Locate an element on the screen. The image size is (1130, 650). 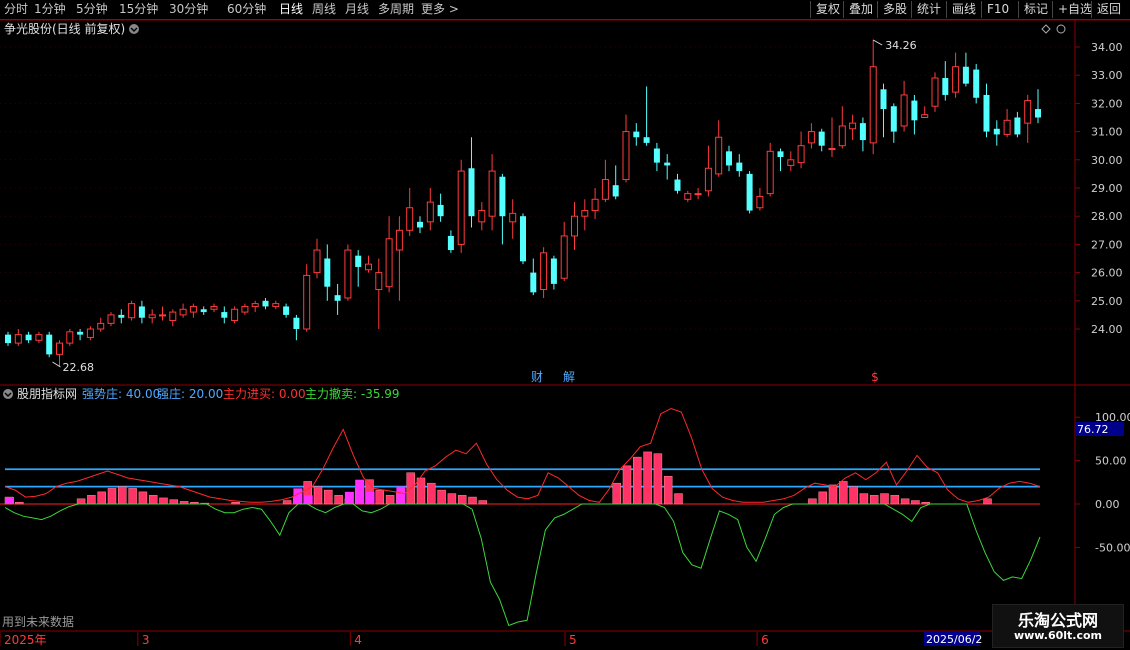
date-label-3: 5 is located at coordinates (573, 640).